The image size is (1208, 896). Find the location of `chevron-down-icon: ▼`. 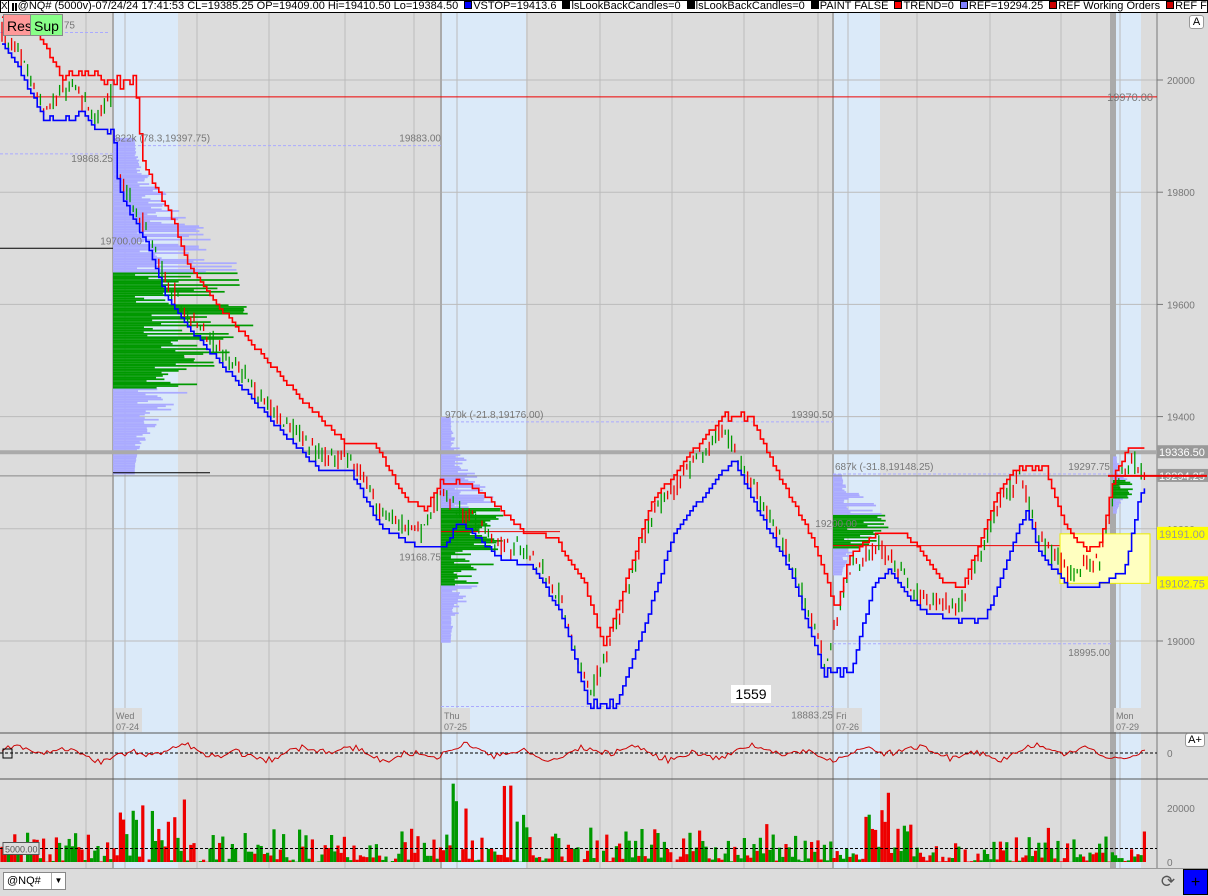

chevron-down-icon: ▼ is located at coordinates (58, 881).